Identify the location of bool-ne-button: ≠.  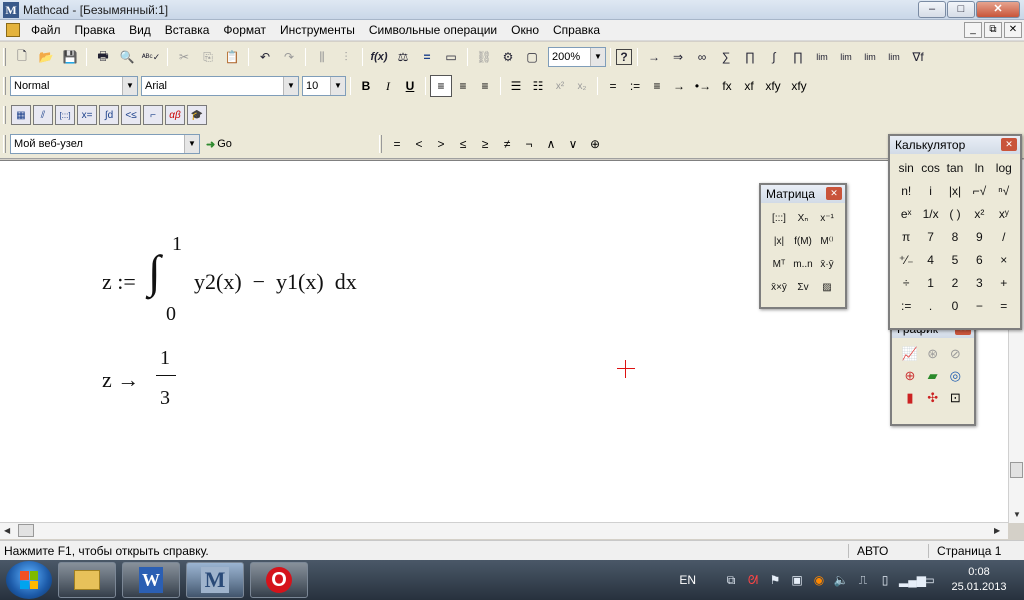
(507, 144).